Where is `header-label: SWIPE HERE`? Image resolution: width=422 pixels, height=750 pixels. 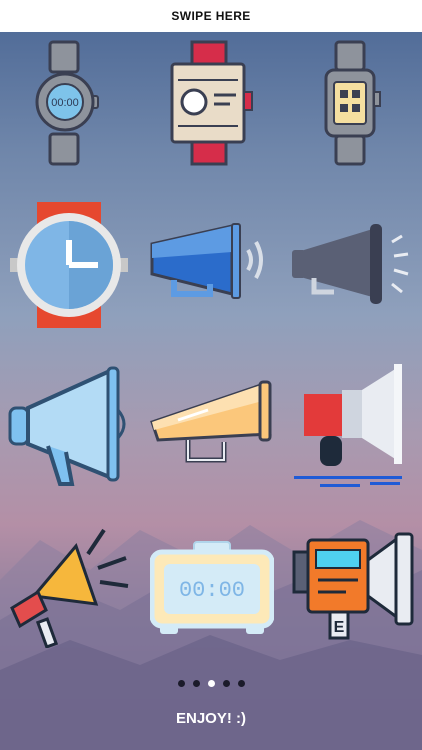
header-label: SWIPE HERE is located at coordinates (211, 16).